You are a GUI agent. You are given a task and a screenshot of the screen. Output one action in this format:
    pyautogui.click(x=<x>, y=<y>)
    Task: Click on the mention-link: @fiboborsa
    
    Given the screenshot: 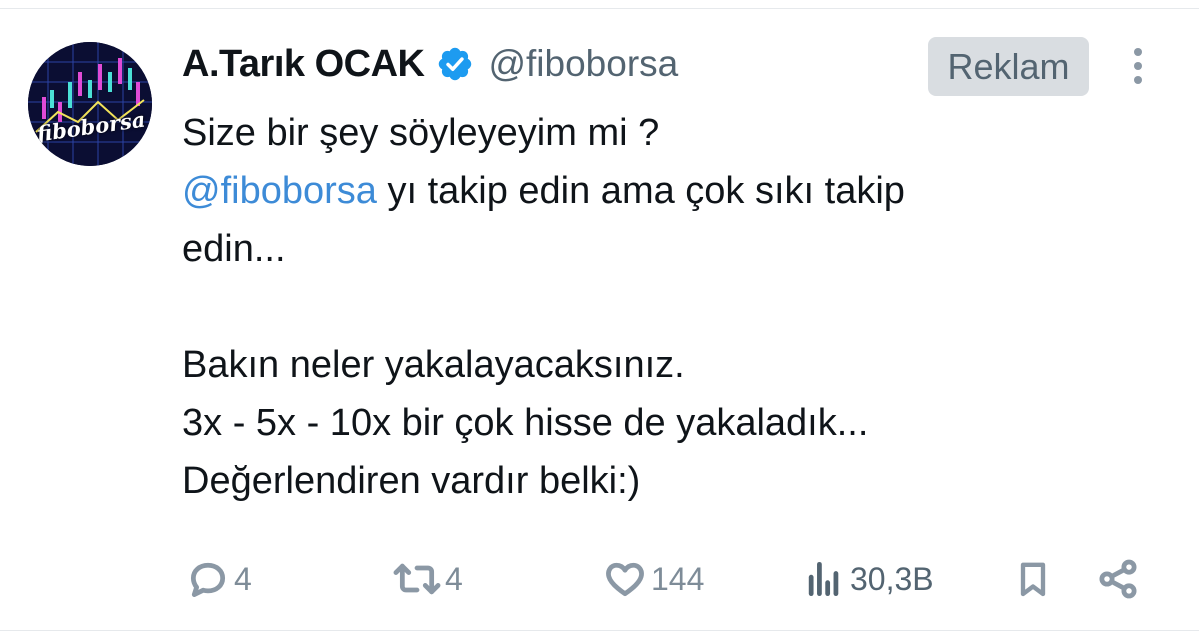 What is the action you would take?
    pyautogui.click(x=279, y=191)
    